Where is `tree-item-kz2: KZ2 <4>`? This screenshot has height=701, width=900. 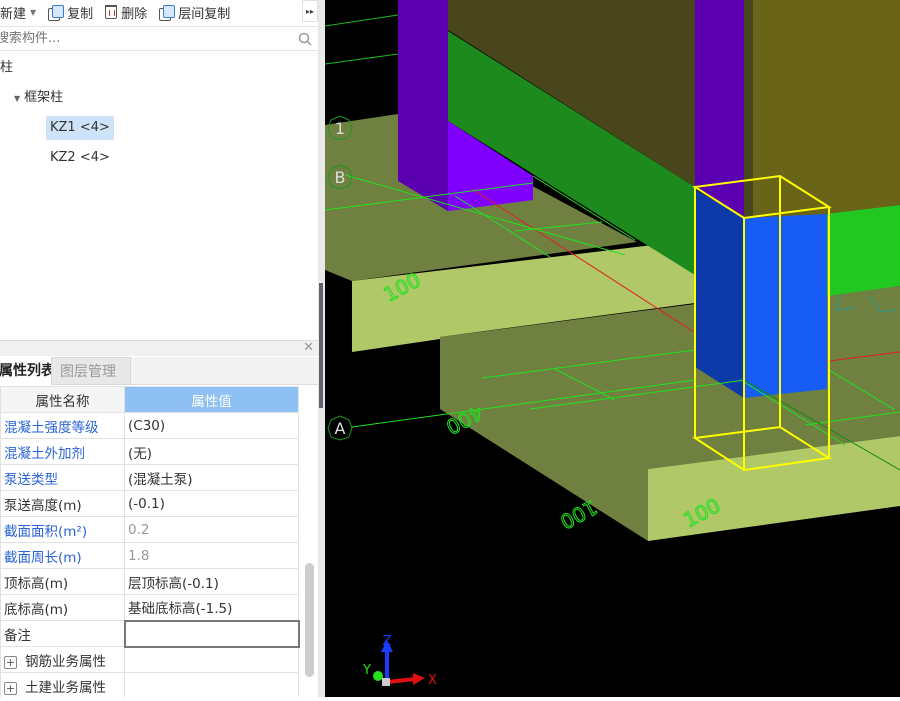
tree-item-kz2: KZ2 <4> is located at coordinates (80, 158).